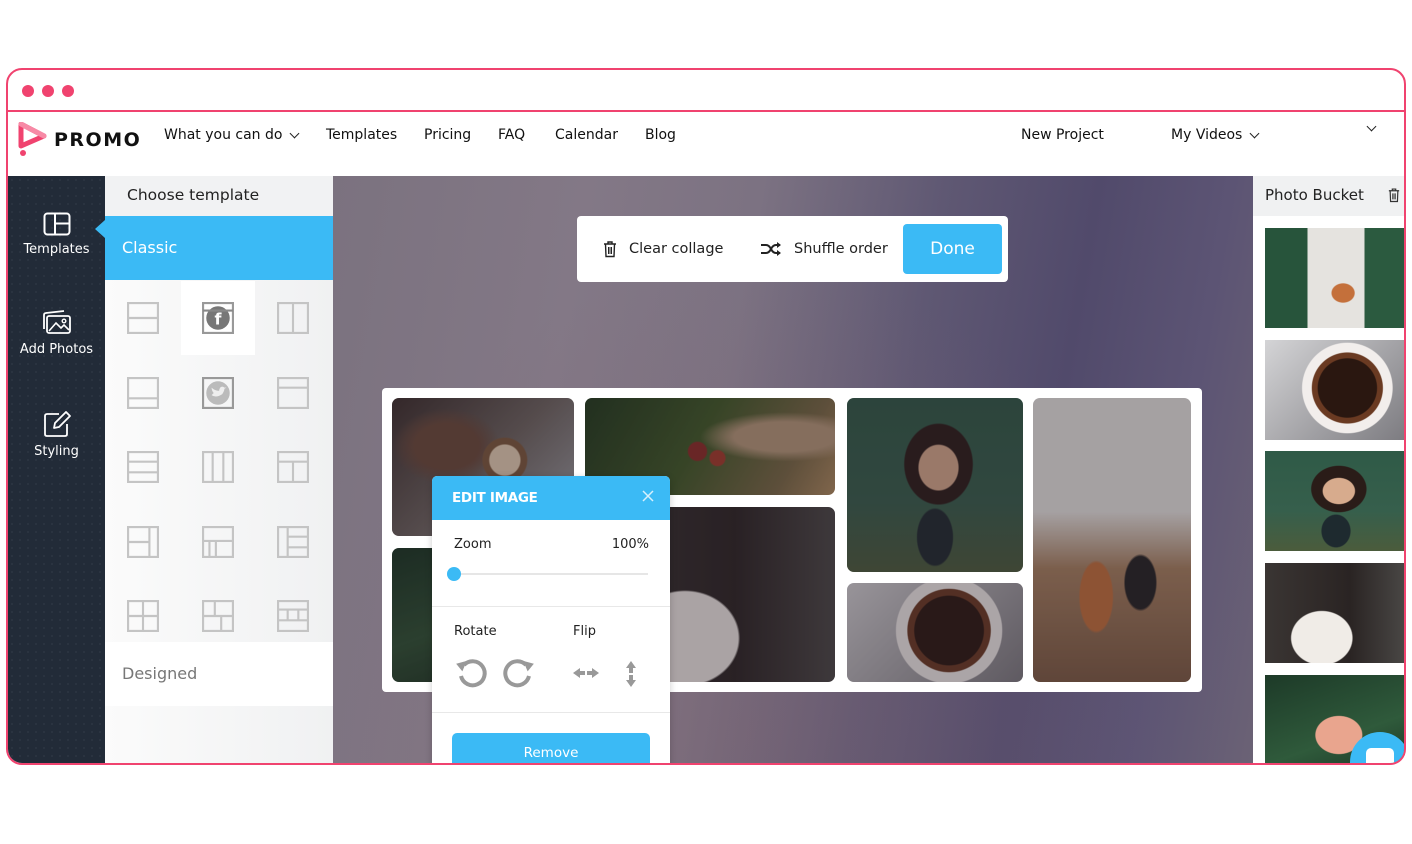  I want to click on flip-horizontal-icon, so click(586, 673).